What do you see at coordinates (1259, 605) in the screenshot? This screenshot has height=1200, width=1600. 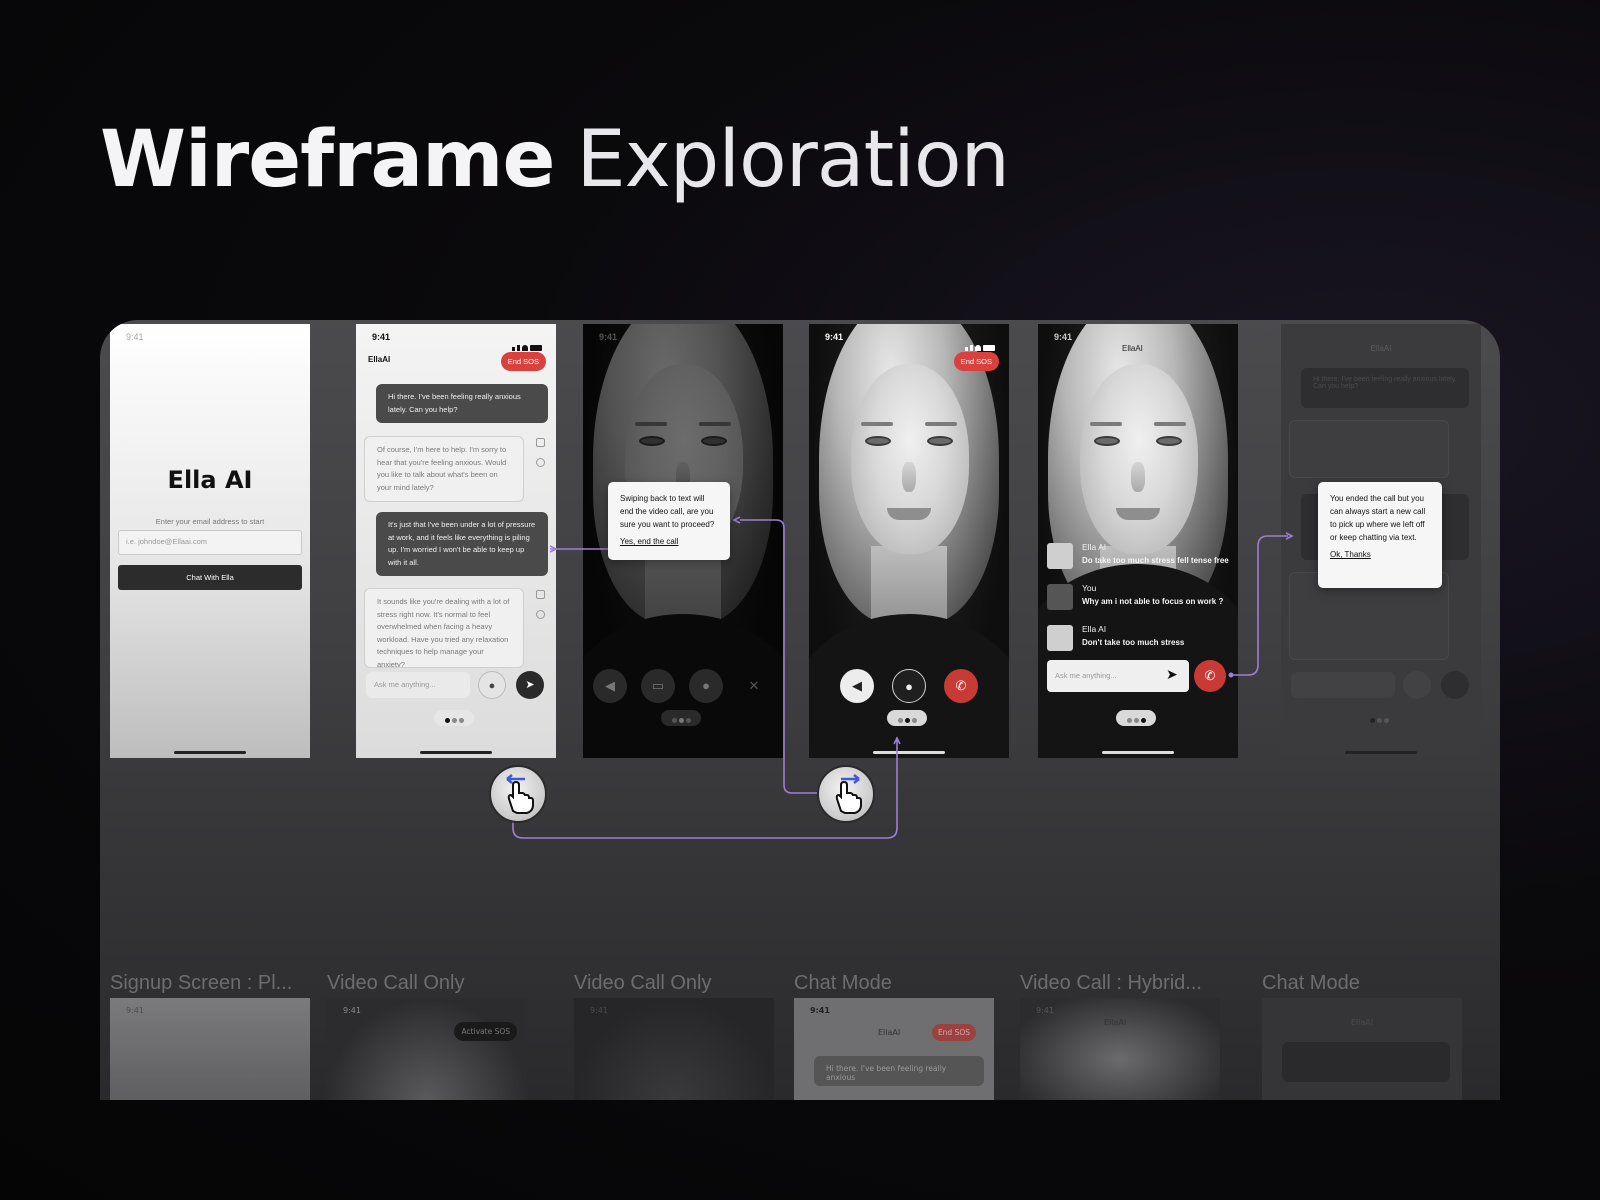 I see `flow-line-to-end-dialog` at bounding box center [1259, 605].